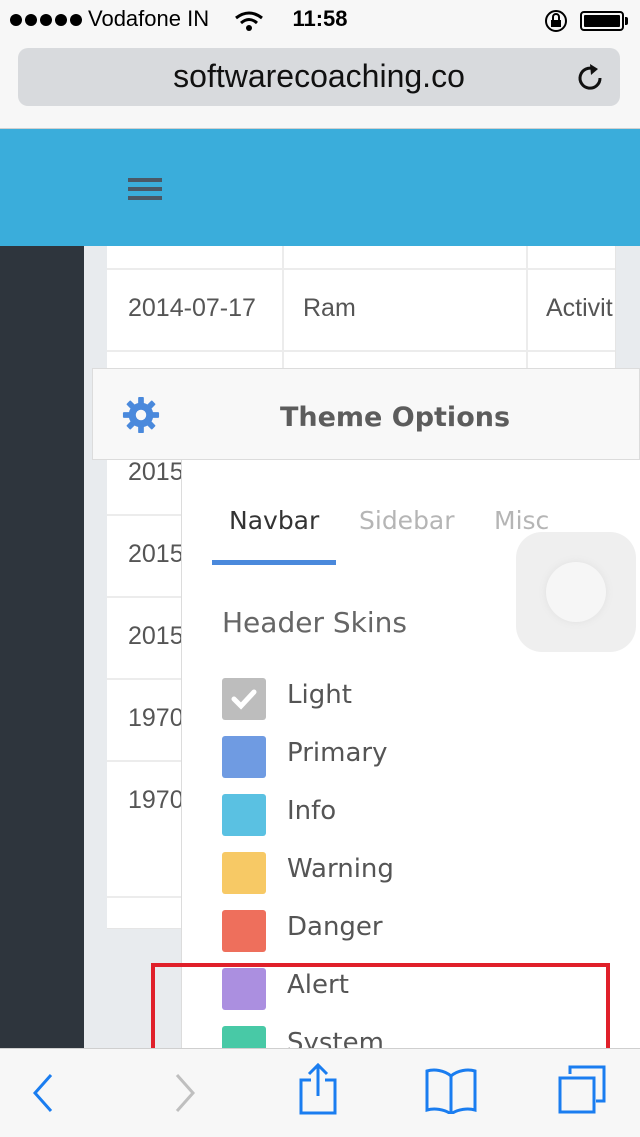  I want to click on active-tab-indicator, so click(274, 562).